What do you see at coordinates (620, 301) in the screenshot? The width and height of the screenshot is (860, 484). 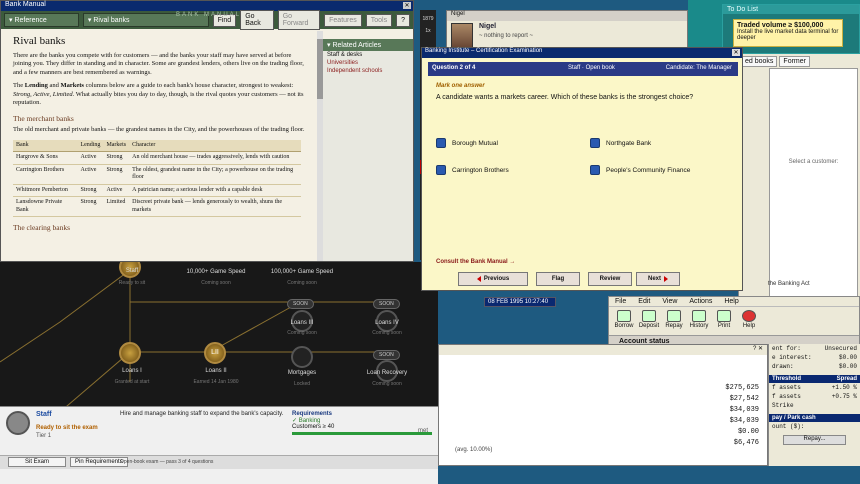 I see `menu-file: File` at bounding box center [620, 301].